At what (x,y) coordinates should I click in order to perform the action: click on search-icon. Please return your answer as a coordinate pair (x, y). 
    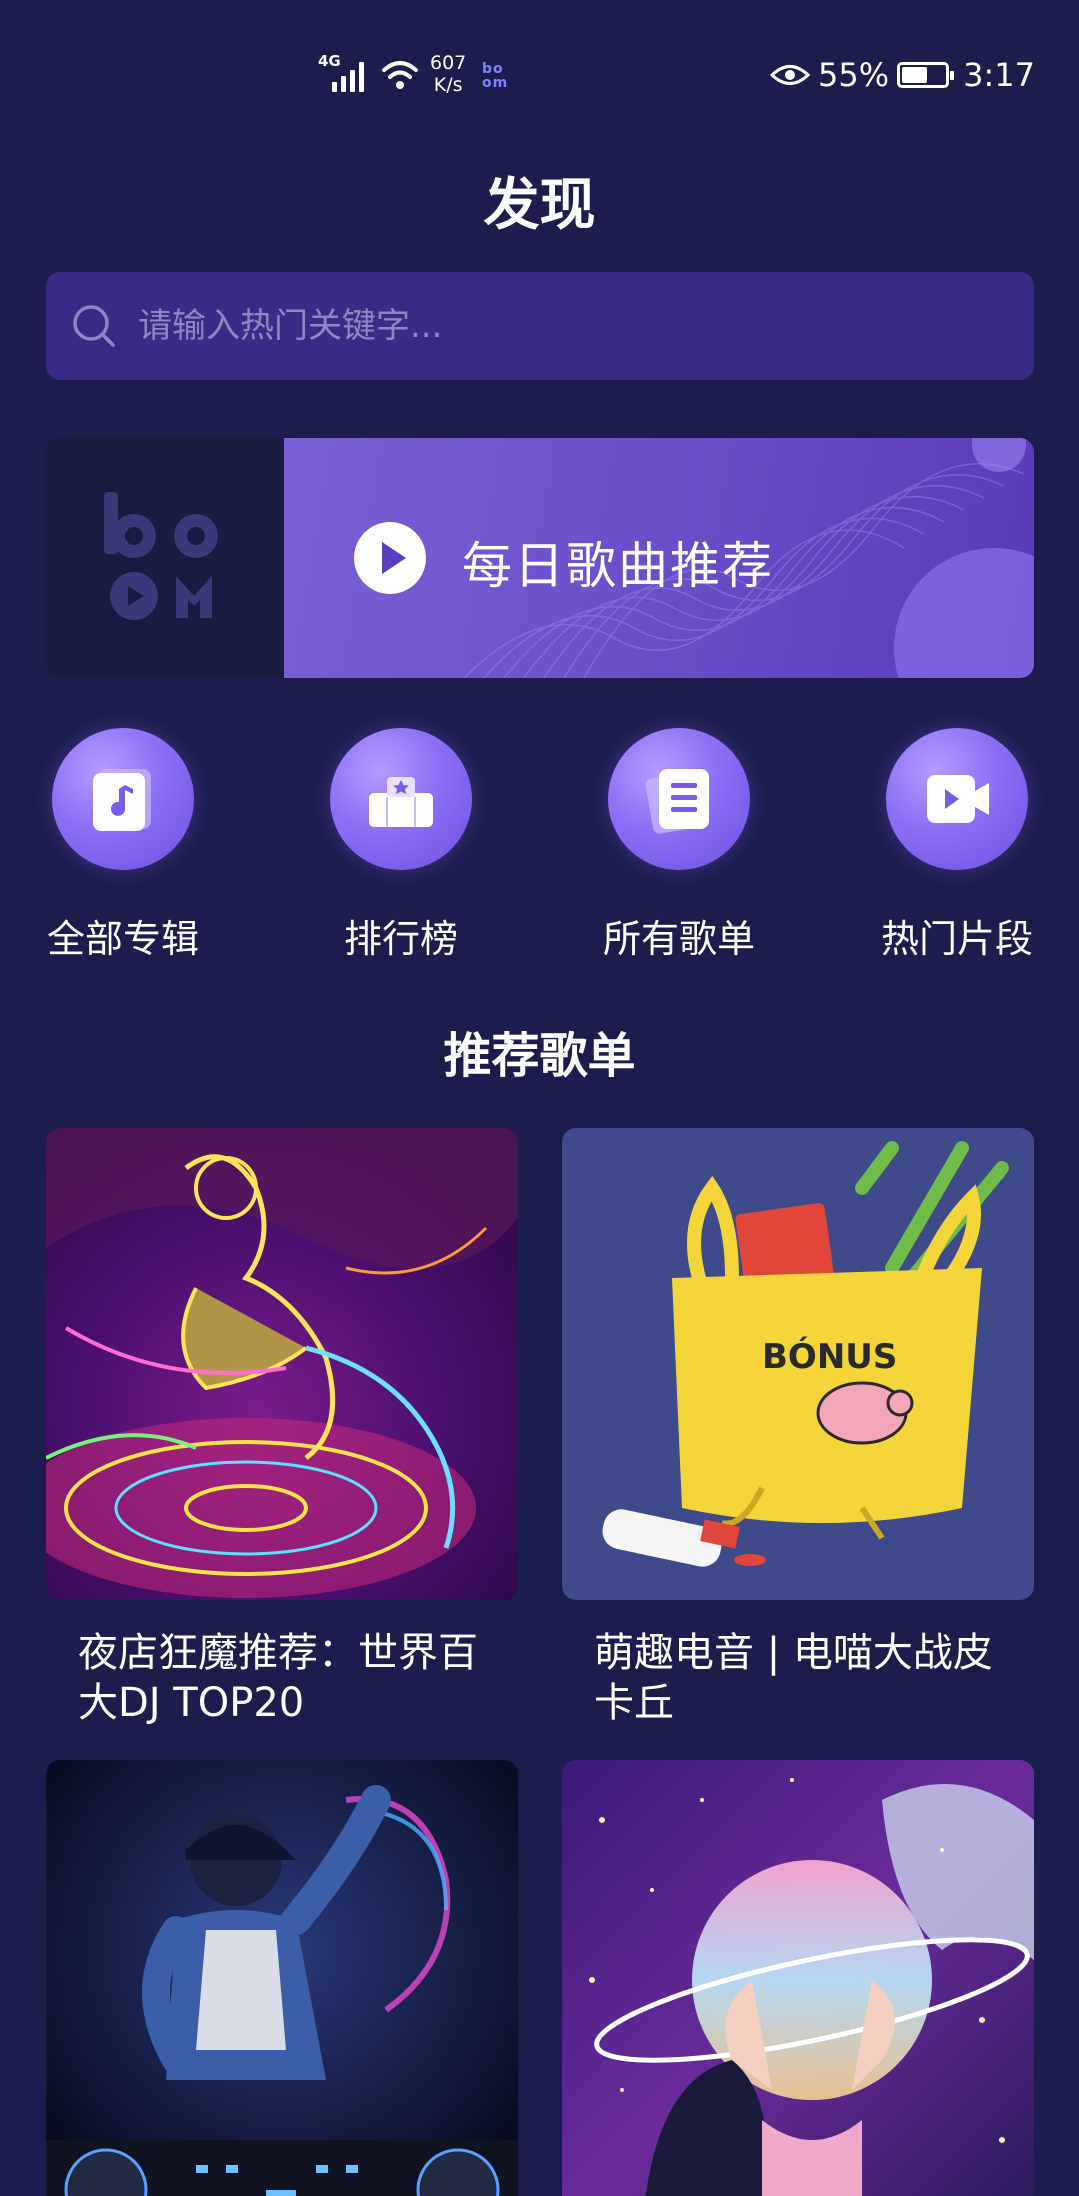
    Looking at the image, I should click on (94, 326).